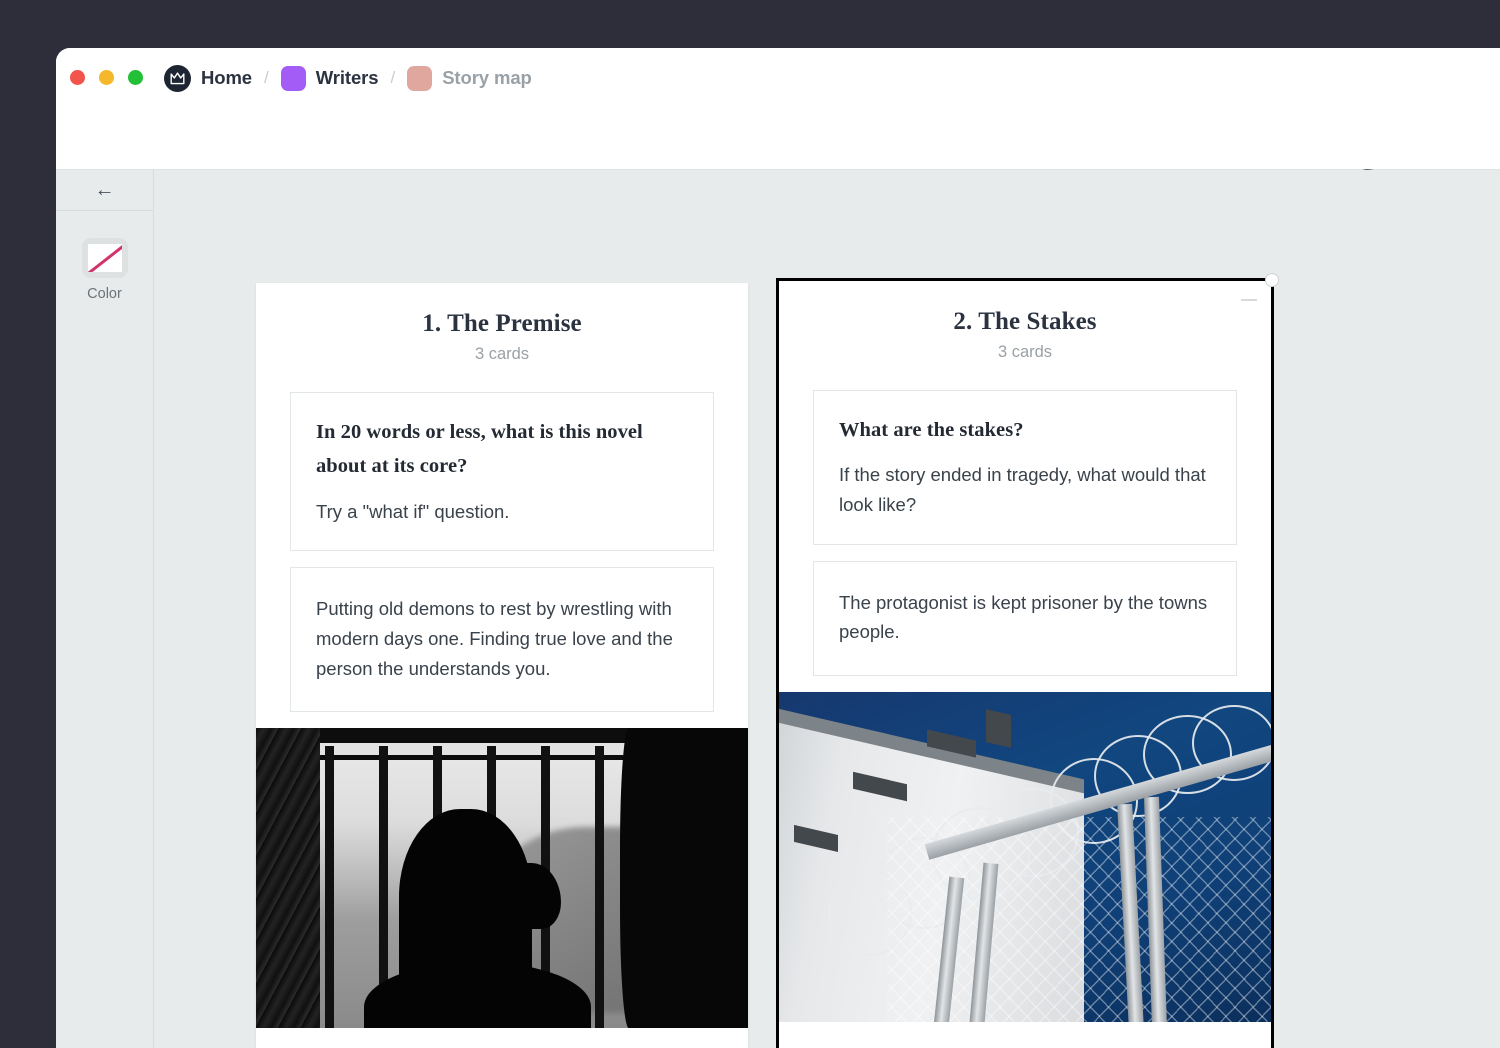 The image size is (1500, 1048). I want to click on breadcrumb-item-story-map: Story map, so click(469, 78).